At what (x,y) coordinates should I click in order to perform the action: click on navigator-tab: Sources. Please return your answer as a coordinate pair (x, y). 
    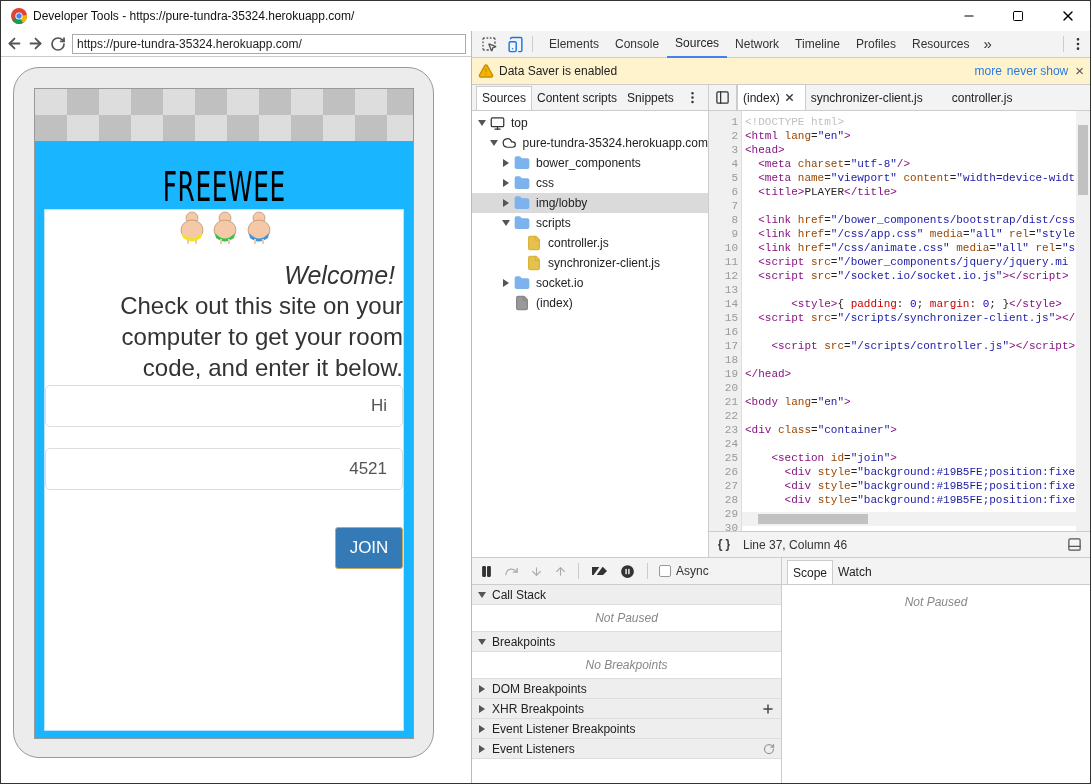
    Looking at the image, I should click on (504, 97).